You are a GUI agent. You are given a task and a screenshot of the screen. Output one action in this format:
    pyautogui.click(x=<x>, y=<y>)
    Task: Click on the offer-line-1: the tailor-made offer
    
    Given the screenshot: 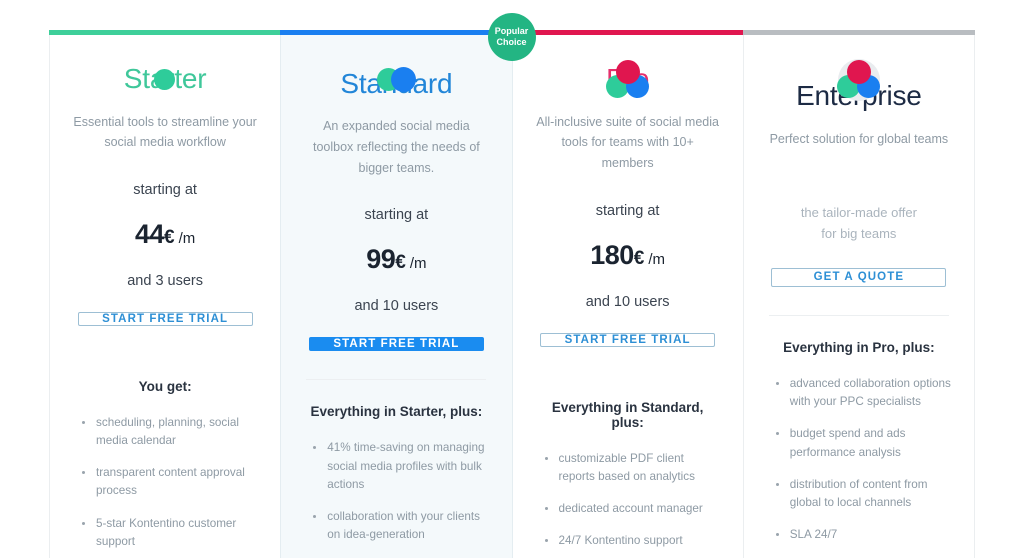 What is the action you would take?
    pyautogui.click(x=858, y=213)
    